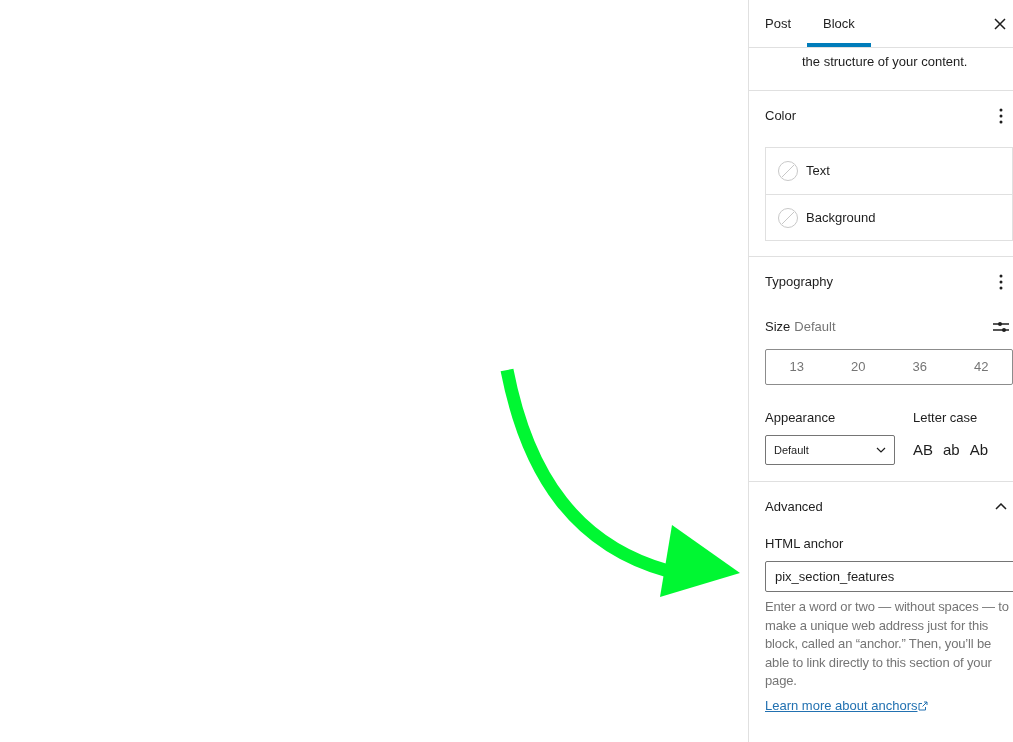  I want to click on close-icon, so click(1000, 23).